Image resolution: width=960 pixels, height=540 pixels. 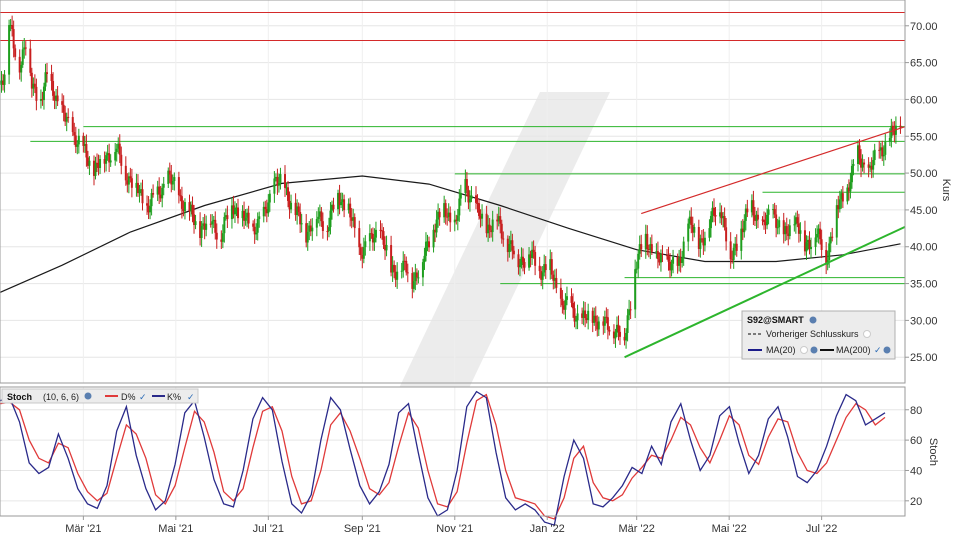 I want to click on legend-prev-close-label: Vorheriger Schlusskurs, so click(x=812, y=334).